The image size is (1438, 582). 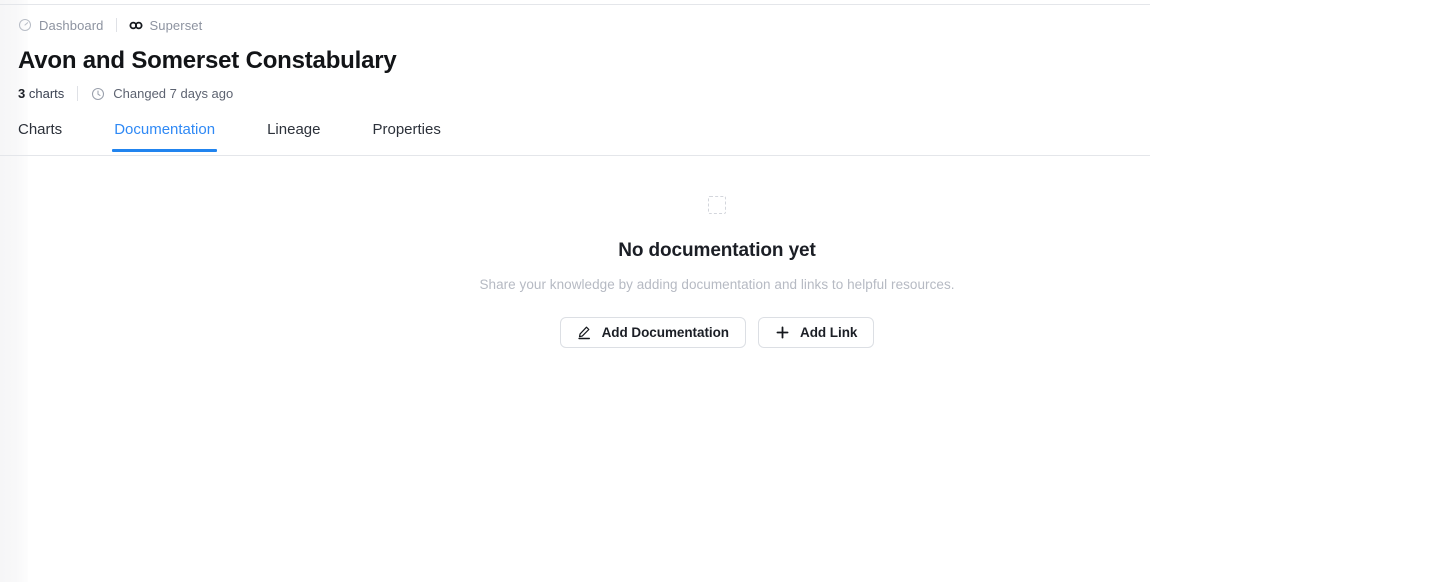 What do you see at coordinates (575, 155) in the screenshot?
I see `tab-bar-divider` at bounding box center [575, 155].